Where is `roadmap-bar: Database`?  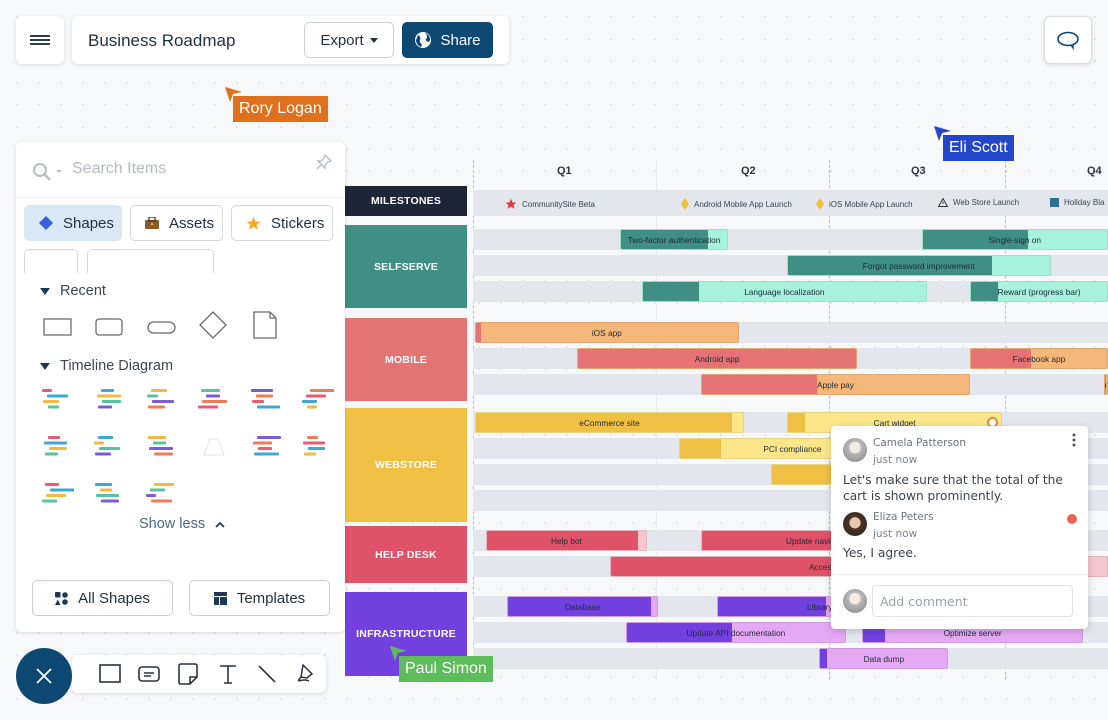 roadmap-bar: Database is located at coordinates (582, 606).